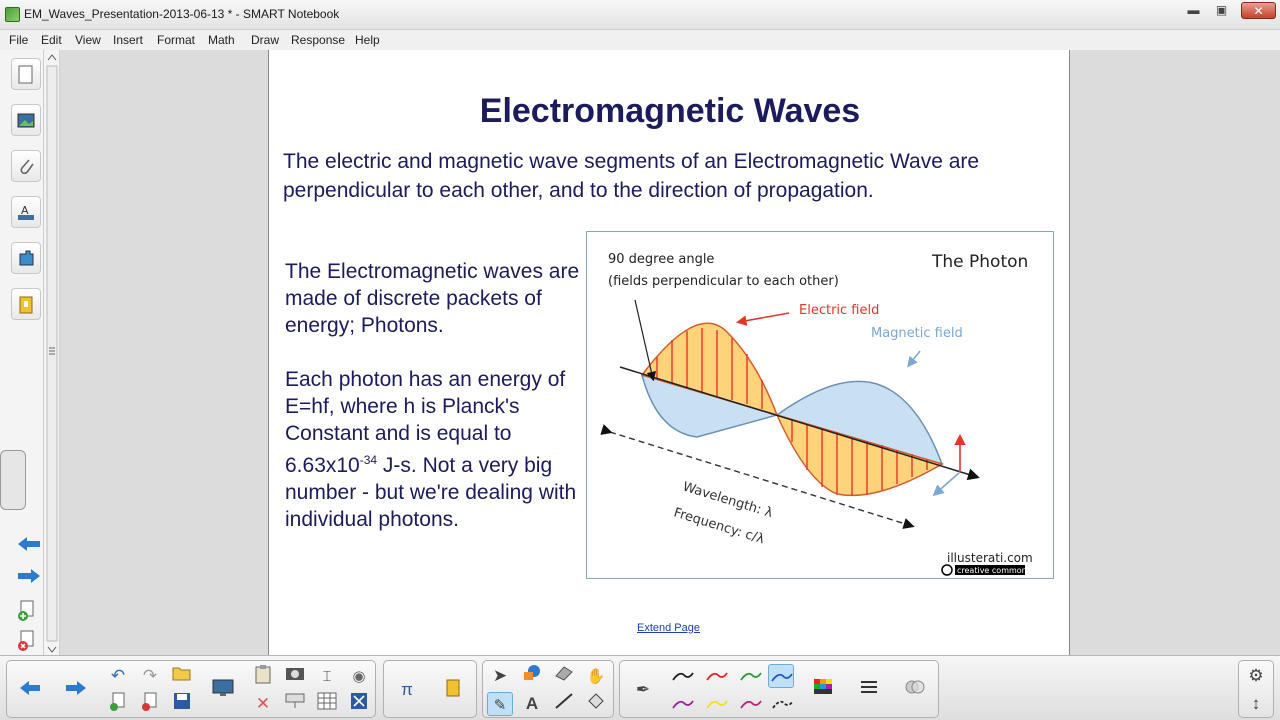 Image resolution: width=1280 pixels, height=720 pixels. What do you see at coordinates (359, 676) in the screenshot?
I see `activity-builder-button: ◉` at bounding box center [359, 676].